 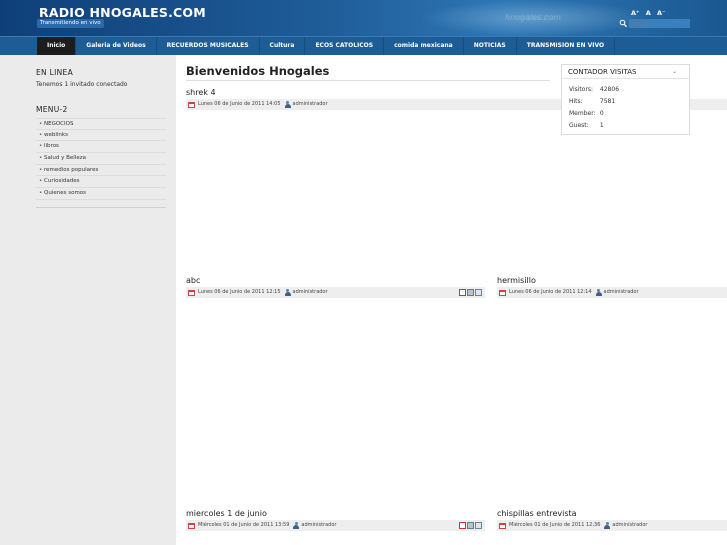 I want to click on nav-item-transmision-en-vivo: TRANSMISION EN VIVO, so click(x=566, y=46).